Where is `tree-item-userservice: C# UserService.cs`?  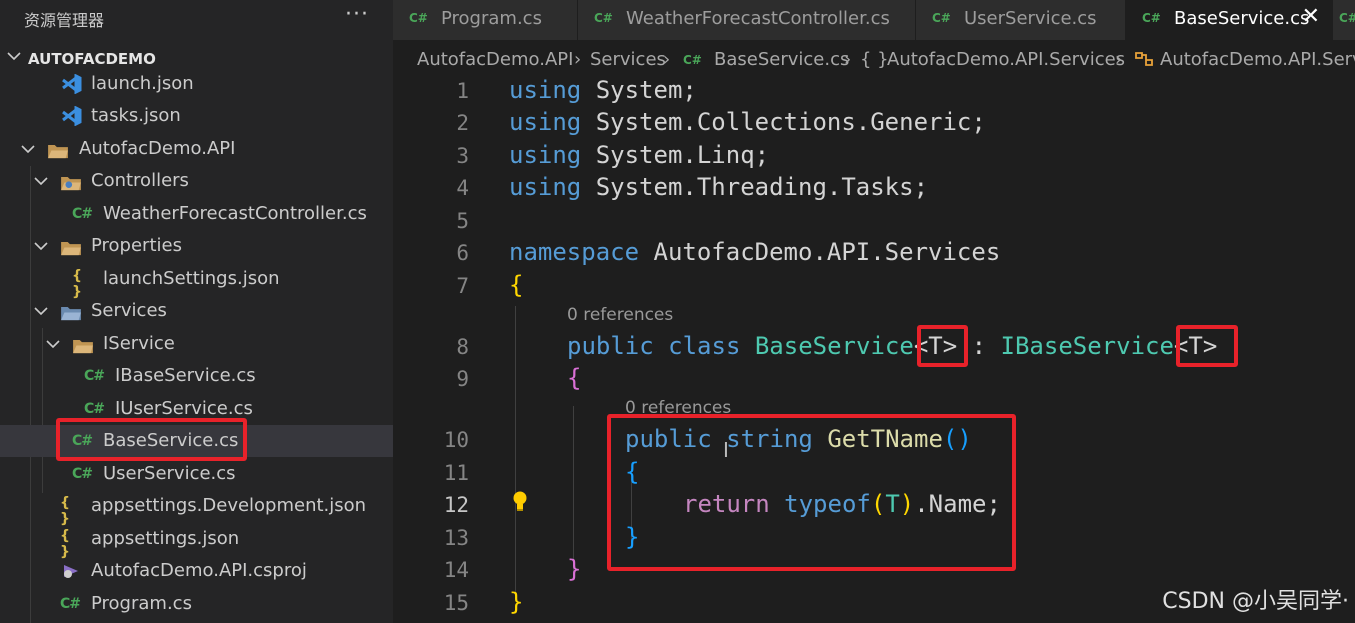
tree-item-userservice: C# UserService.cs is located at coordinates (196, 474).